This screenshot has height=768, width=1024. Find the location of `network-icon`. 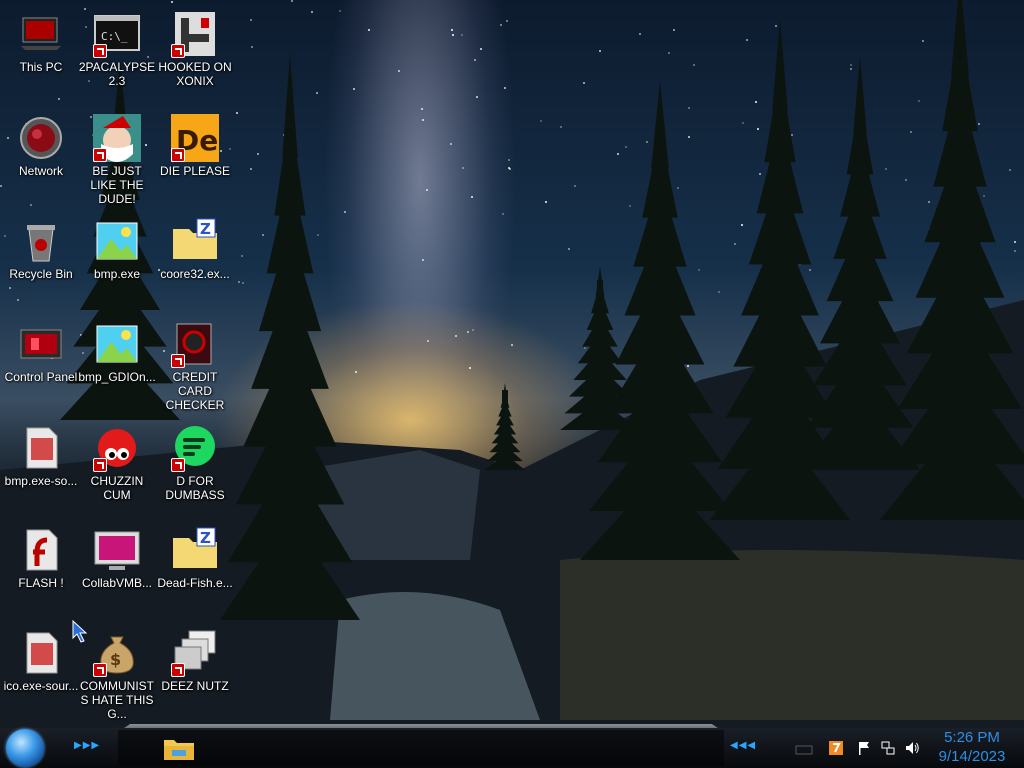

network-icon is located at coordinates (888, 748).